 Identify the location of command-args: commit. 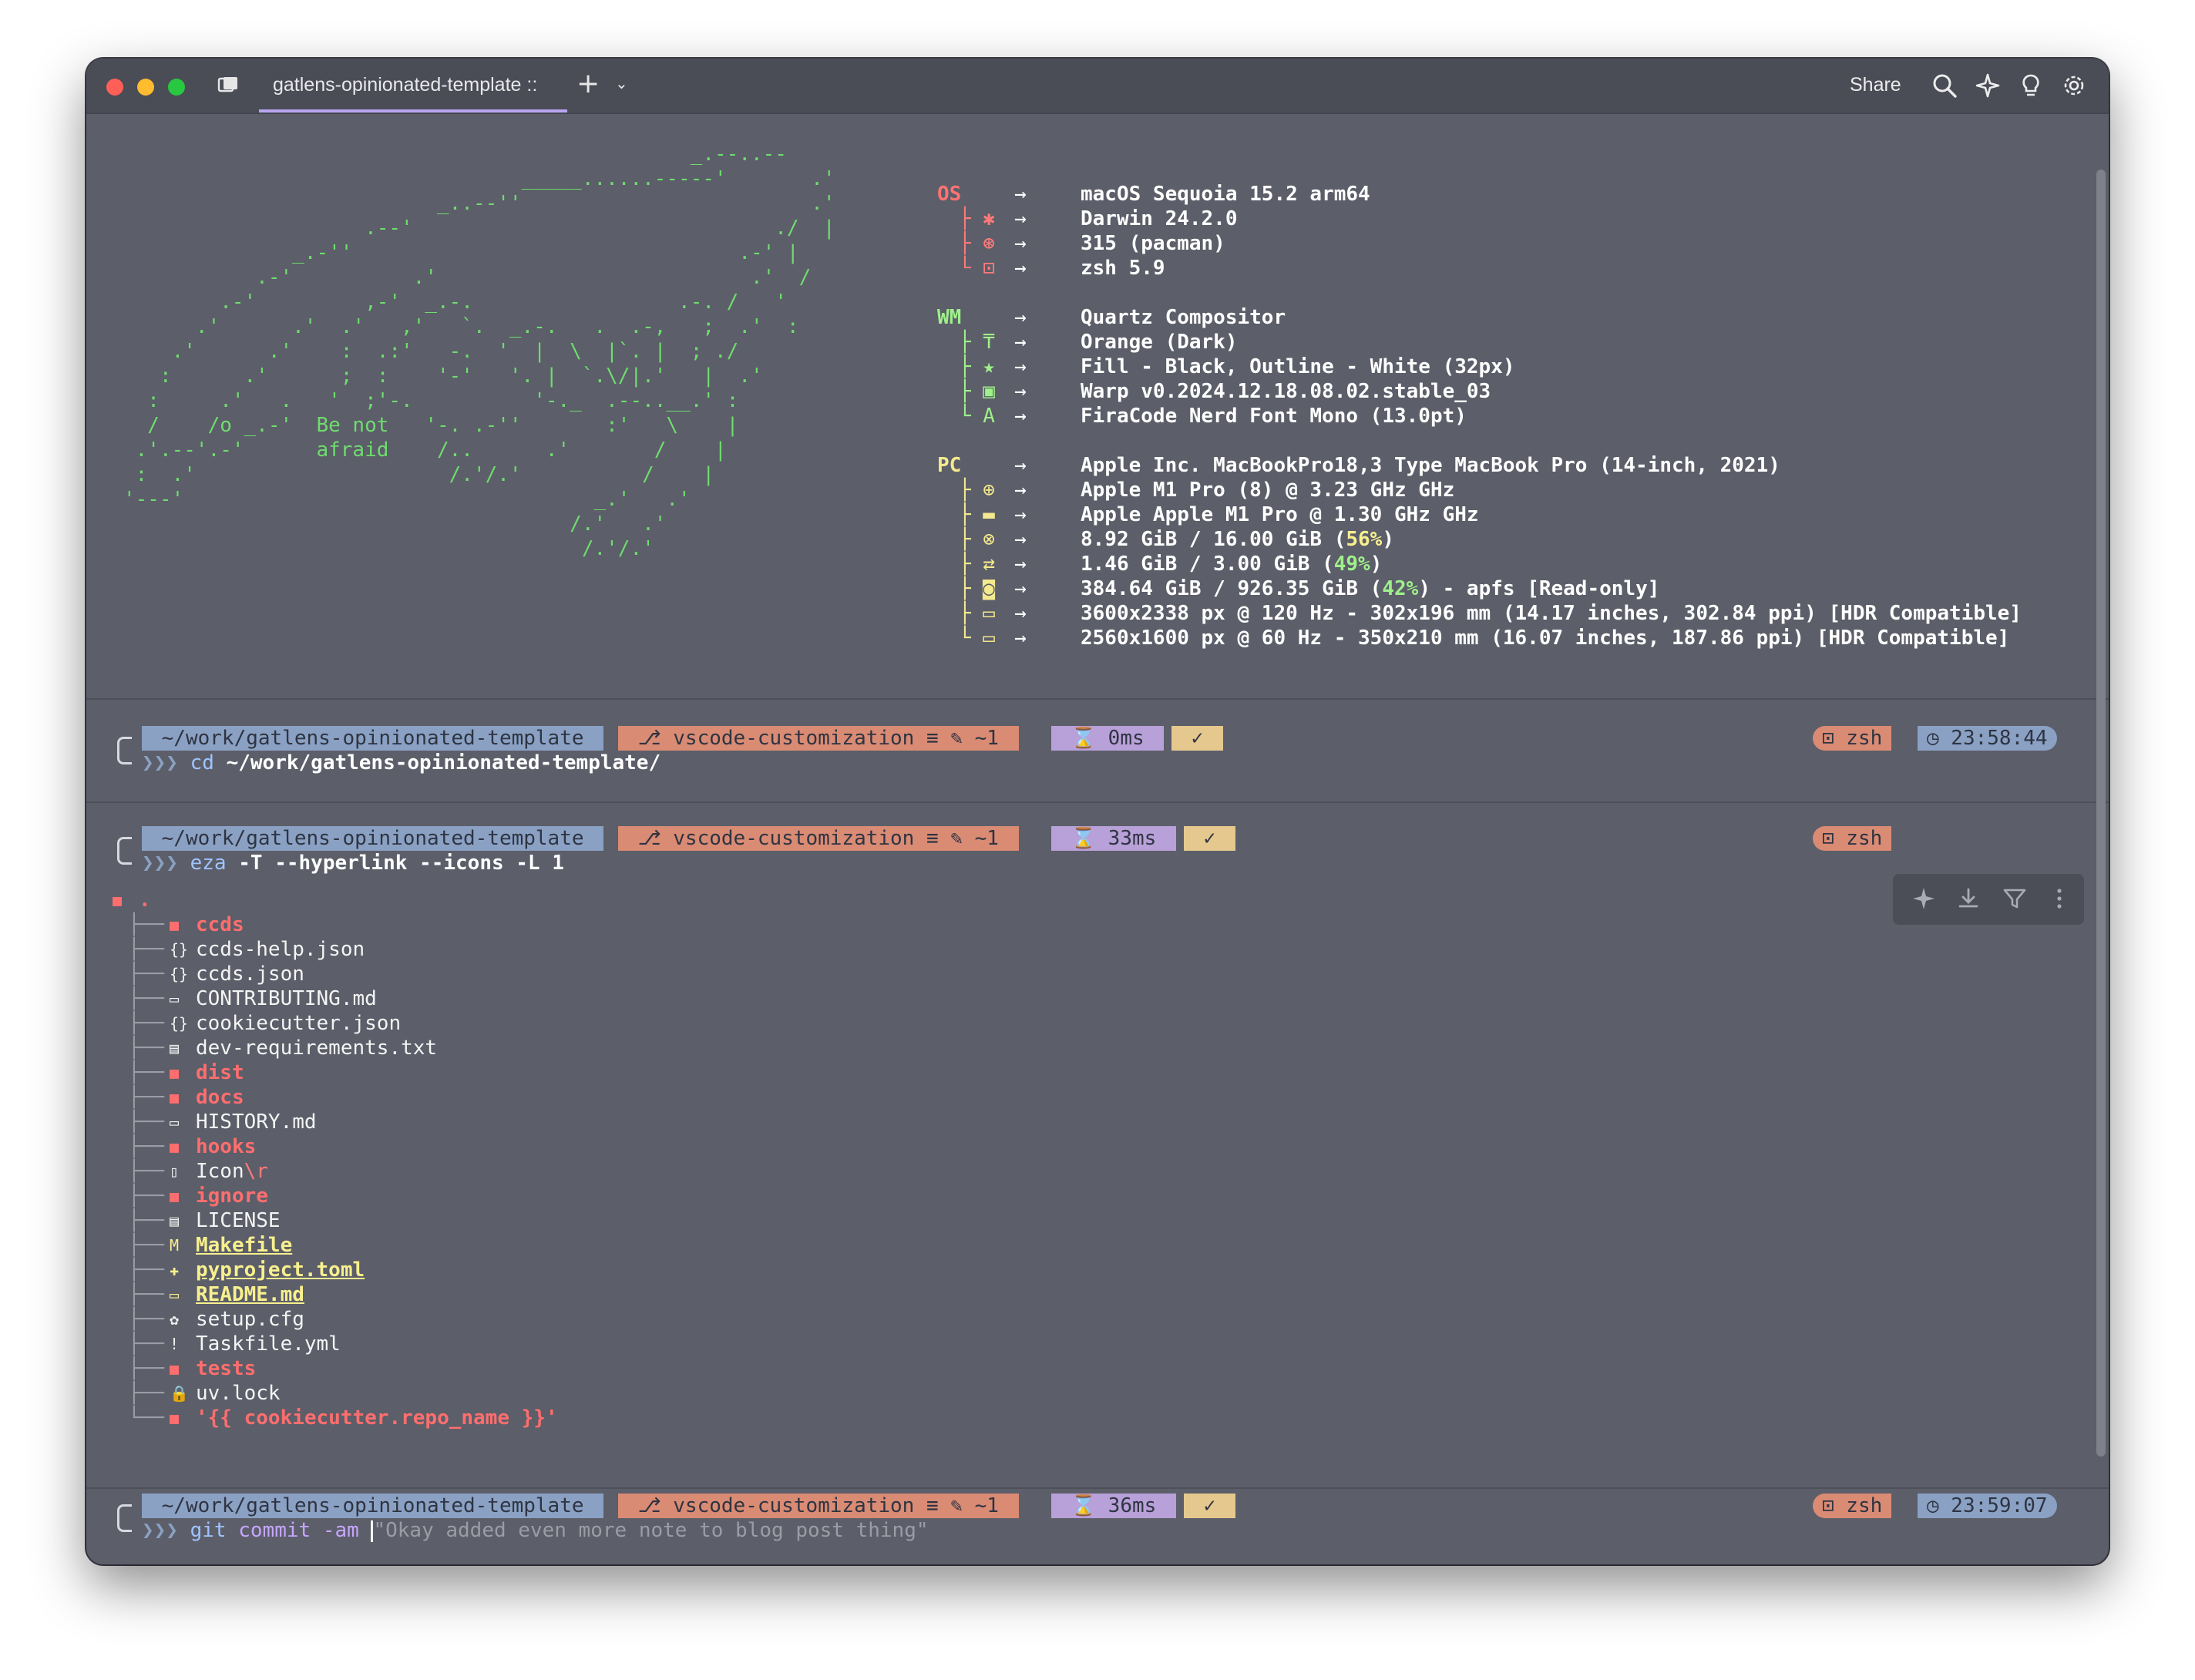
(268, 1531).